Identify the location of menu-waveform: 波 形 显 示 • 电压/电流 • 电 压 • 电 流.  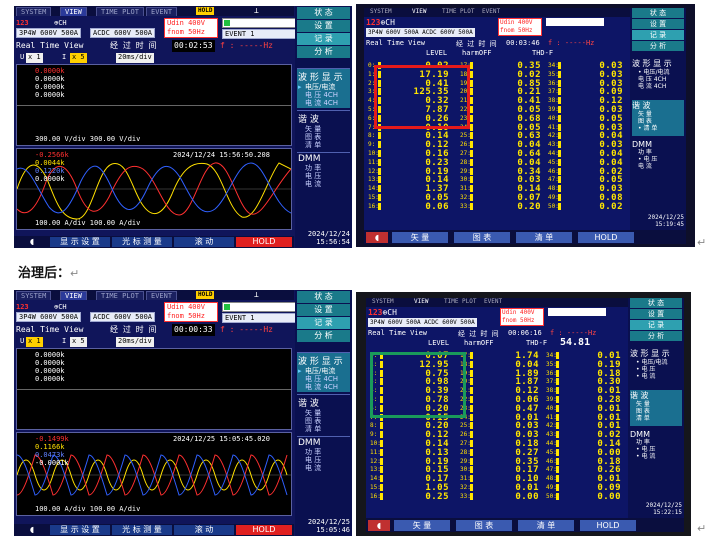
(656, 368).